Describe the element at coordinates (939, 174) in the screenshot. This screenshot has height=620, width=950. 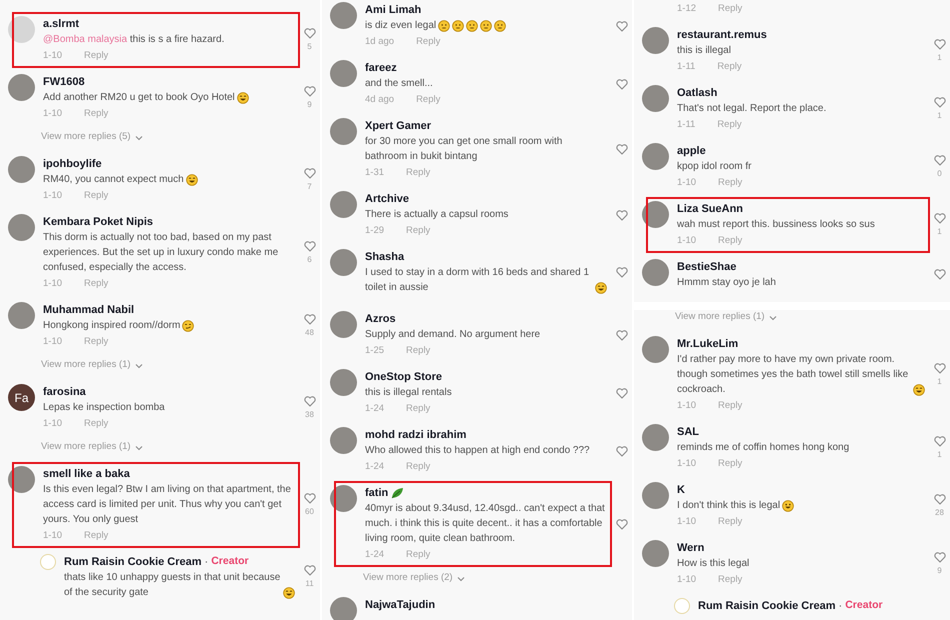
I see `like-count: 0` at that location.